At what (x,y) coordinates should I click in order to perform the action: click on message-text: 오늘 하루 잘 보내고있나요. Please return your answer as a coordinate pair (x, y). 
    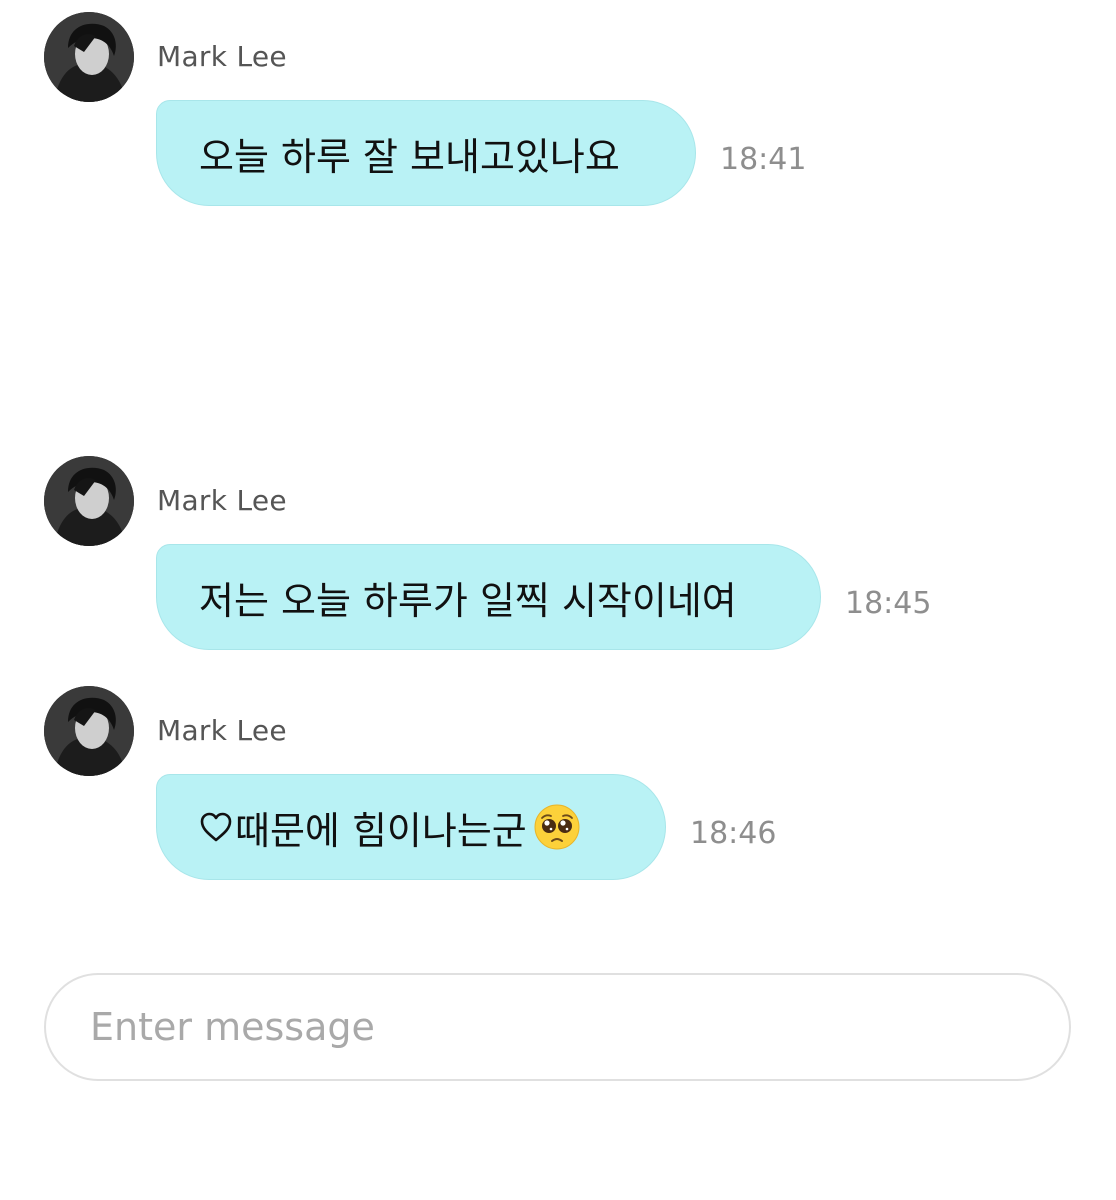
    Looking at the image, I should click on (409, 156).